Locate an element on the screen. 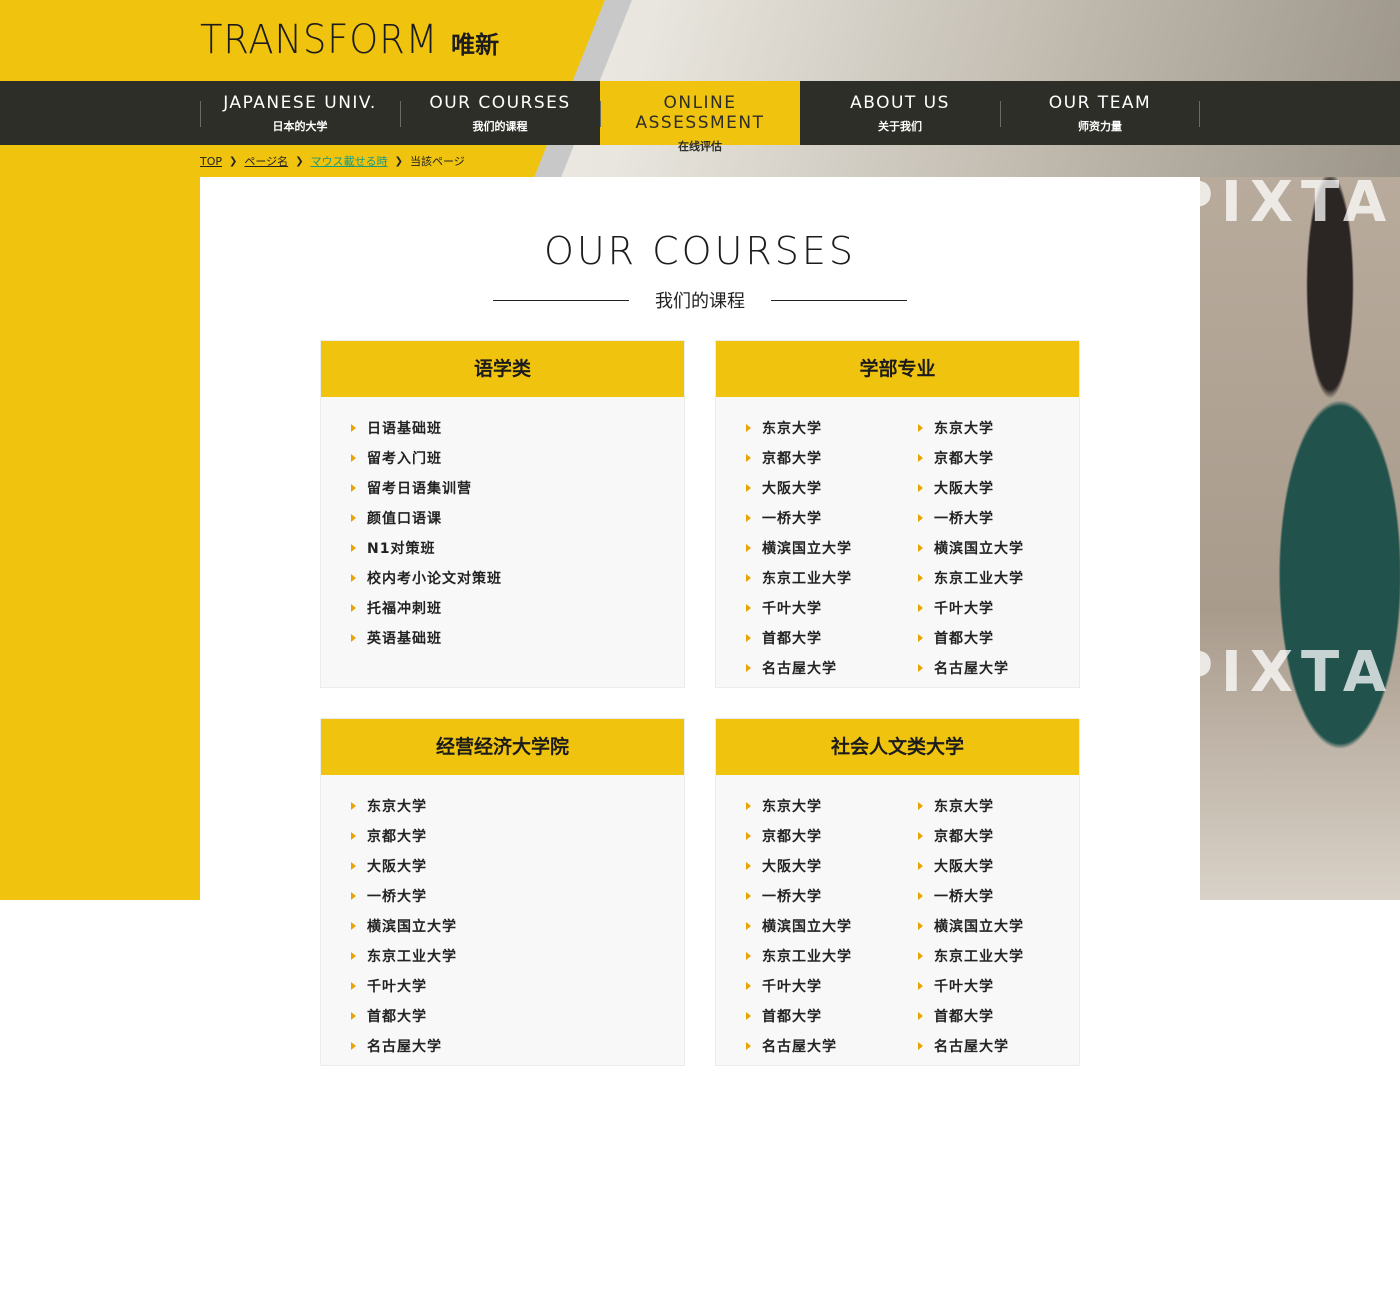 The width and height of the screenshot is (1400, 1300). course-link: 留考日语集训营 is located at coordinates (426, 488).